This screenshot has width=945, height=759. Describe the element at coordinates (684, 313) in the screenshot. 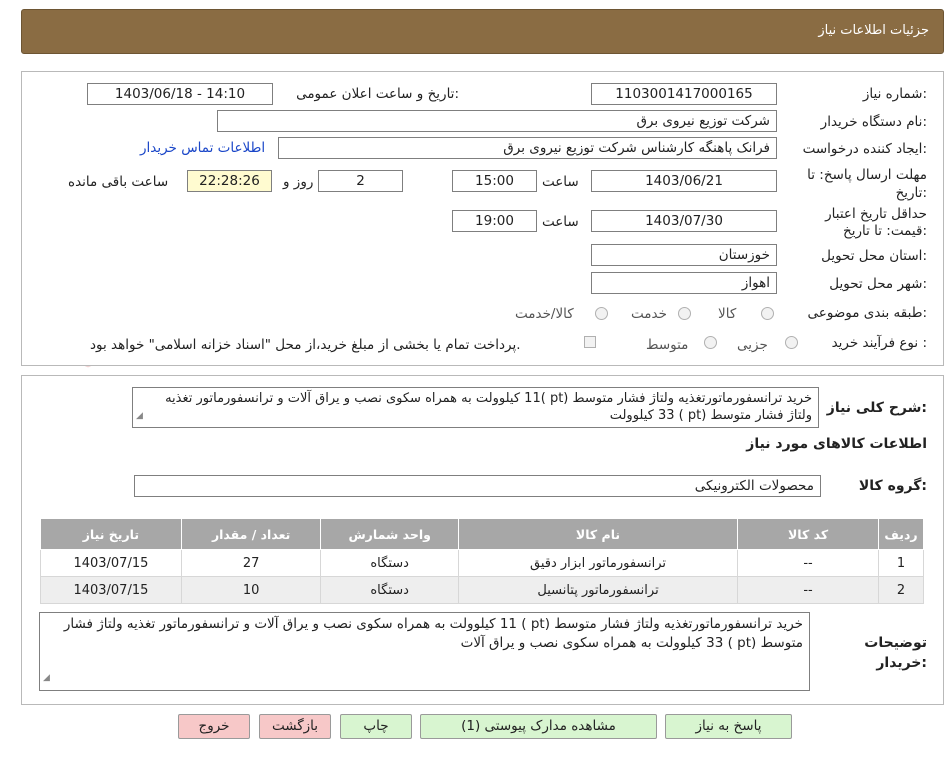

I see `category-radio-service` at that location.